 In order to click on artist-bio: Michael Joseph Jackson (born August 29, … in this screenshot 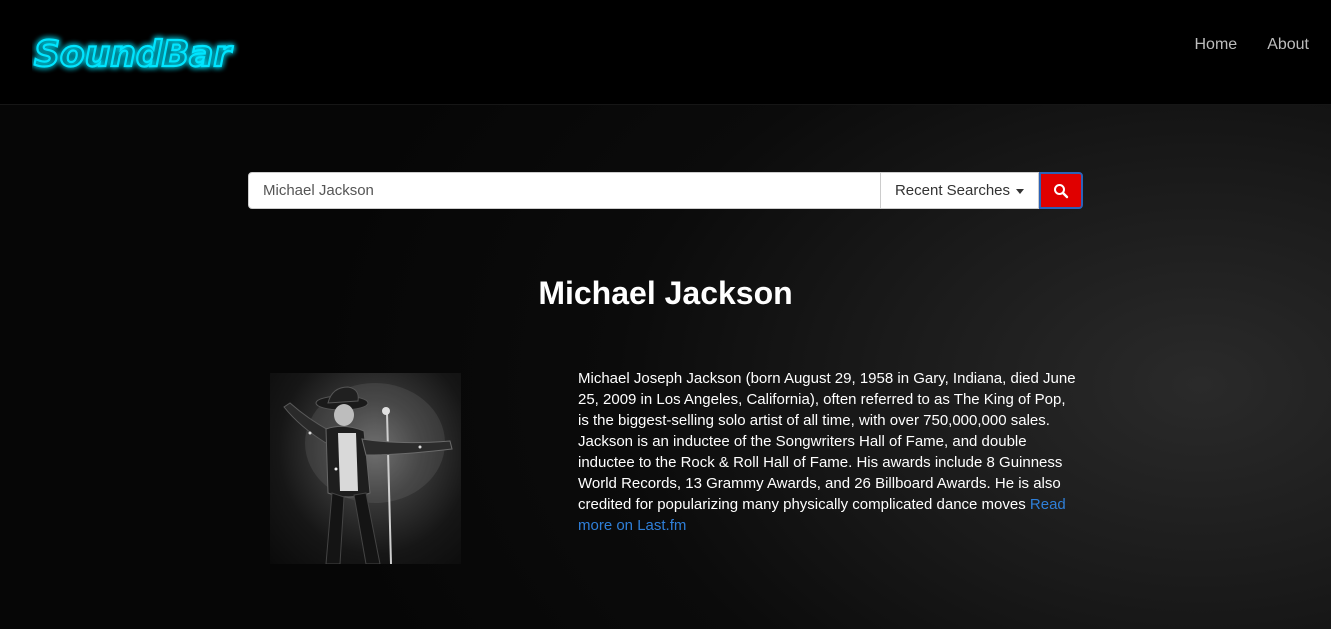, I will do `click(828, 452)`.